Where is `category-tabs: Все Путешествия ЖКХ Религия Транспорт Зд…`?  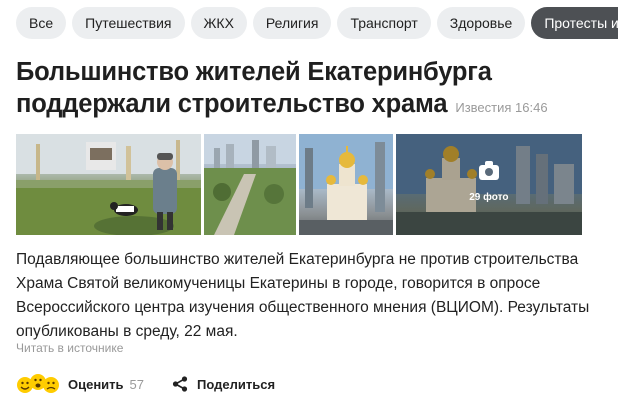 category-tabs: Все Путешествия ЖКХ Религия Транспорт Зд… is located at coordinates (317, 23).